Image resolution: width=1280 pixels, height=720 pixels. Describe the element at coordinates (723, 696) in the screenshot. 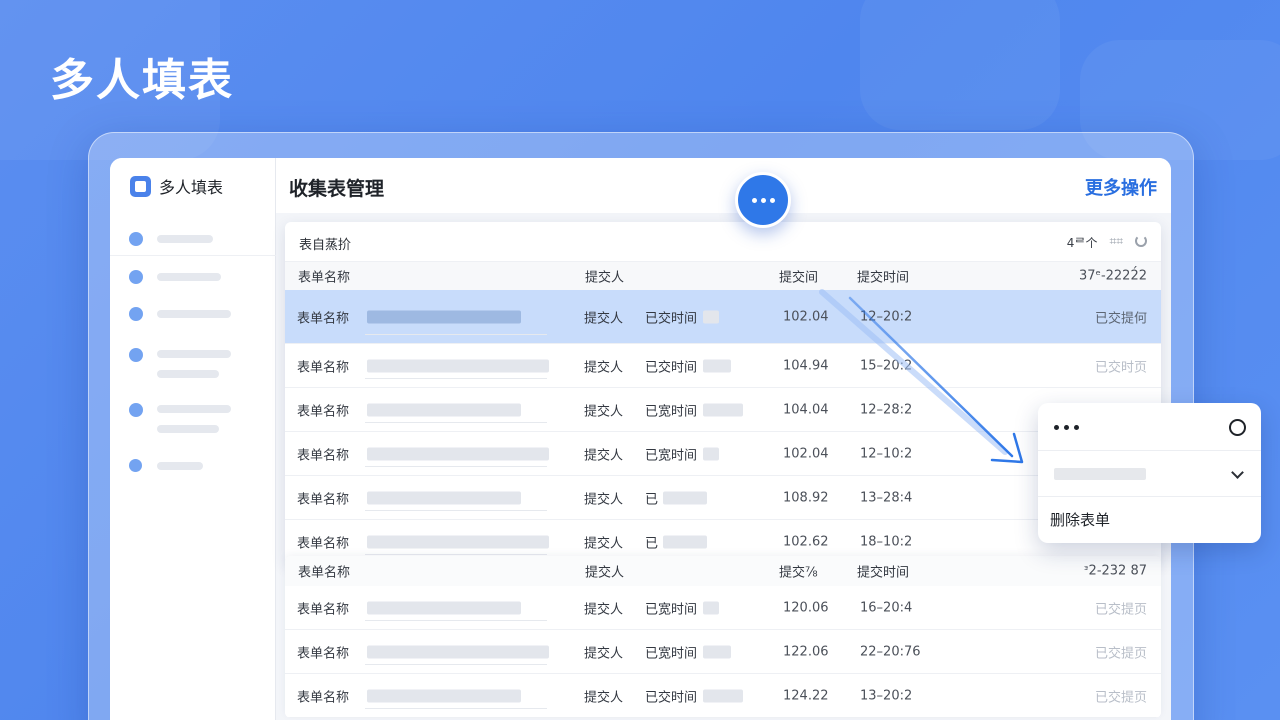

I see `table-row: 表单名称 提交人 已交时间 124.22 13–20:2 已交提页` at that location.